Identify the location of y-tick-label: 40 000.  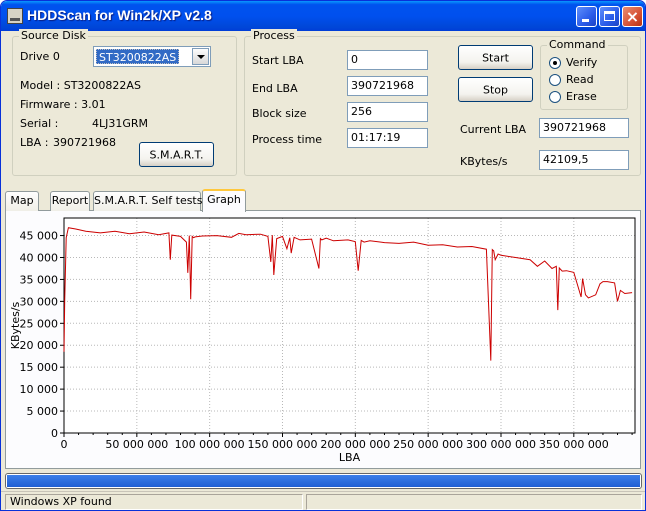
(39, 257).